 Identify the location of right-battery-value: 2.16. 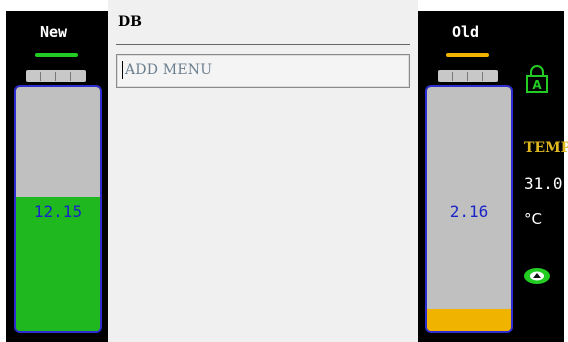
(469, 211).